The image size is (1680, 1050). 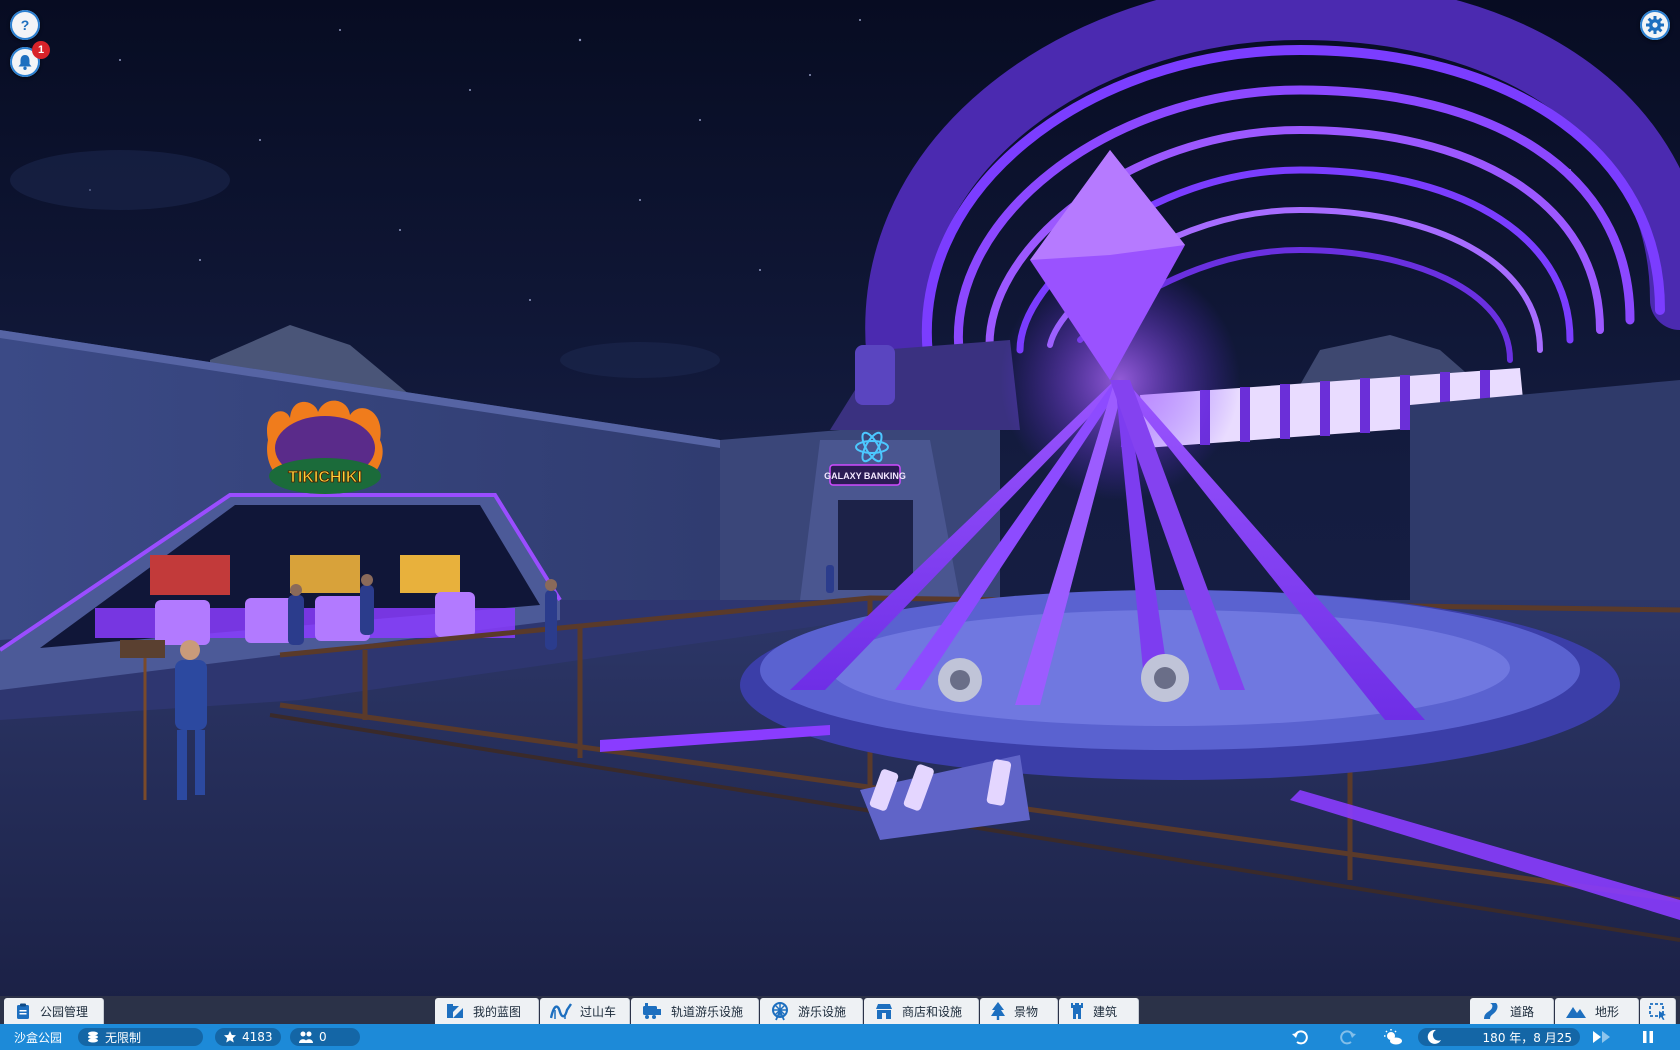 I want to click on tab-shops-facilities: 商店和设施, so click(x=921, y=1011).